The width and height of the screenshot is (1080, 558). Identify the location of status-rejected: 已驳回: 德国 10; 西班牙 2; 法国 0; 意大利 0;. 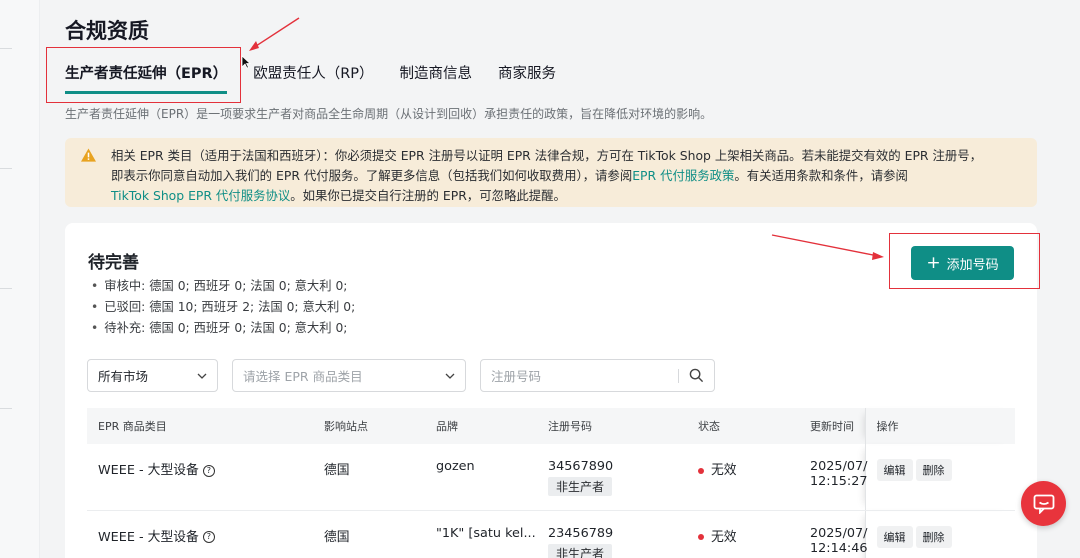
(223, 307).